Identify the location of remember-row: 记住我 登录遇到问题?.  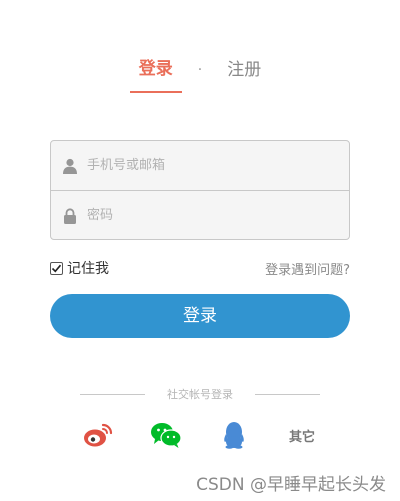
(200, 268).